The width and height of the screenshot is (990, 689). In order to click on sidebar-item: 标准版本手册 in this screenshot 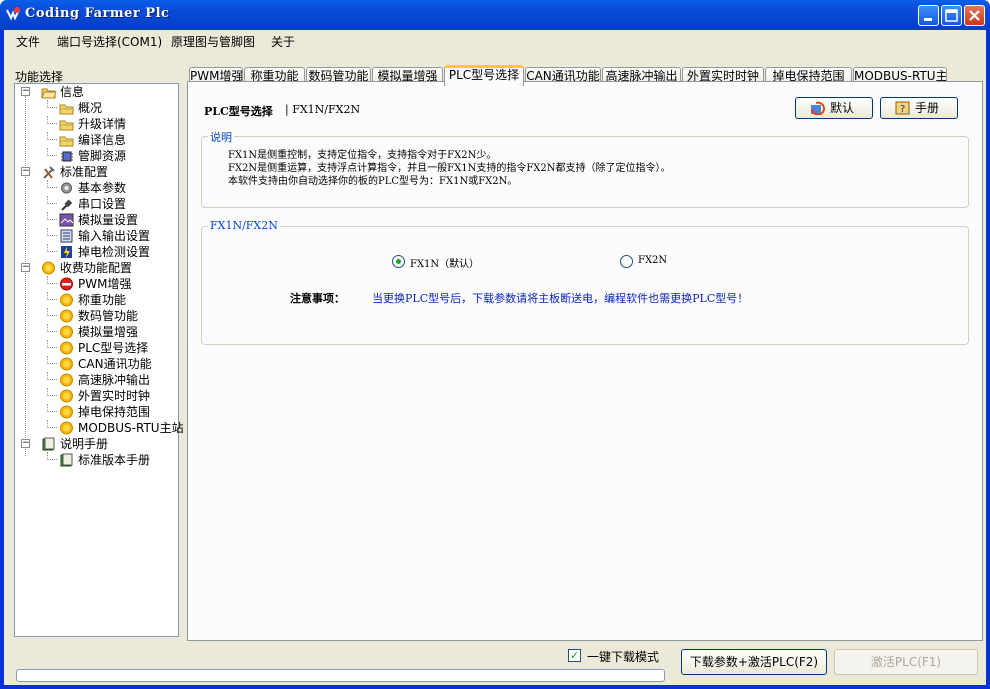, I will do `click(95, 460)`.